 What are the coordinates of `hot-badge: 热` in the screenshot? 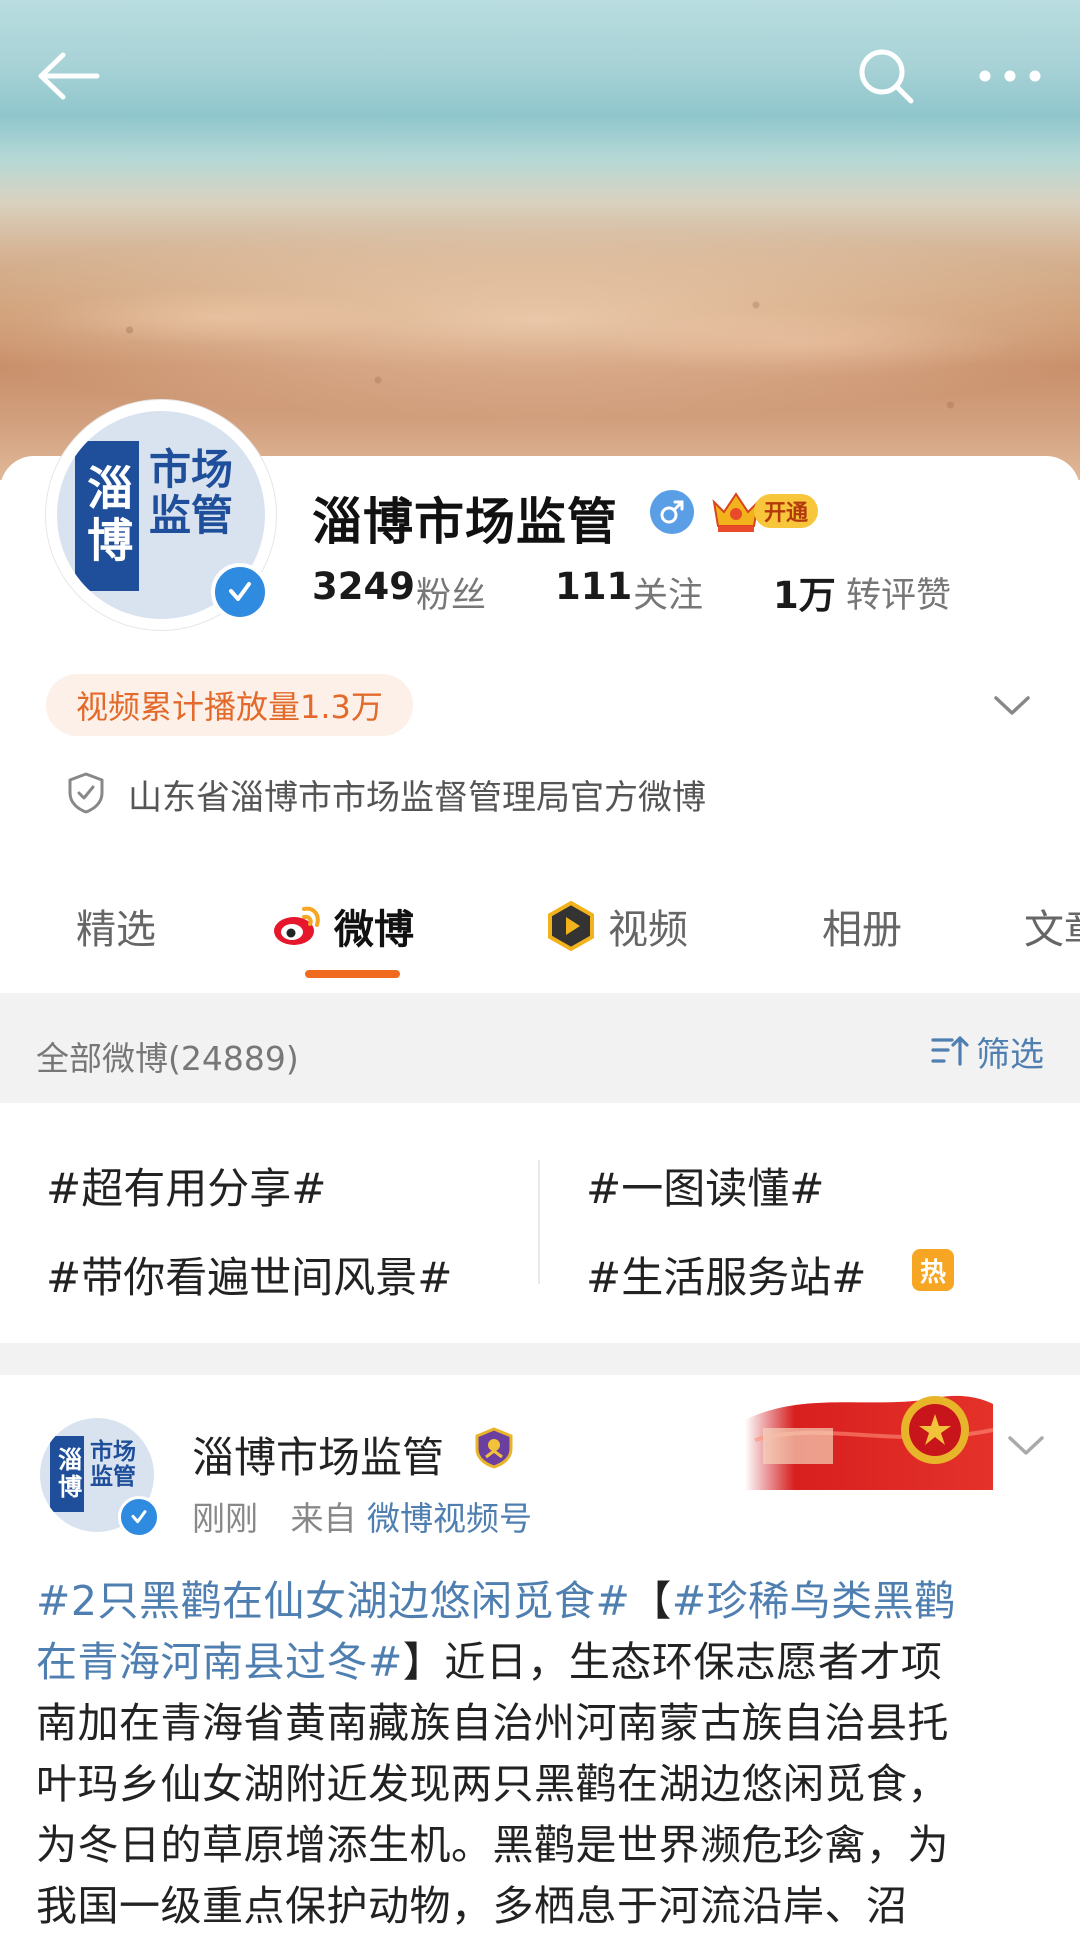 It's located at (933, 1270).